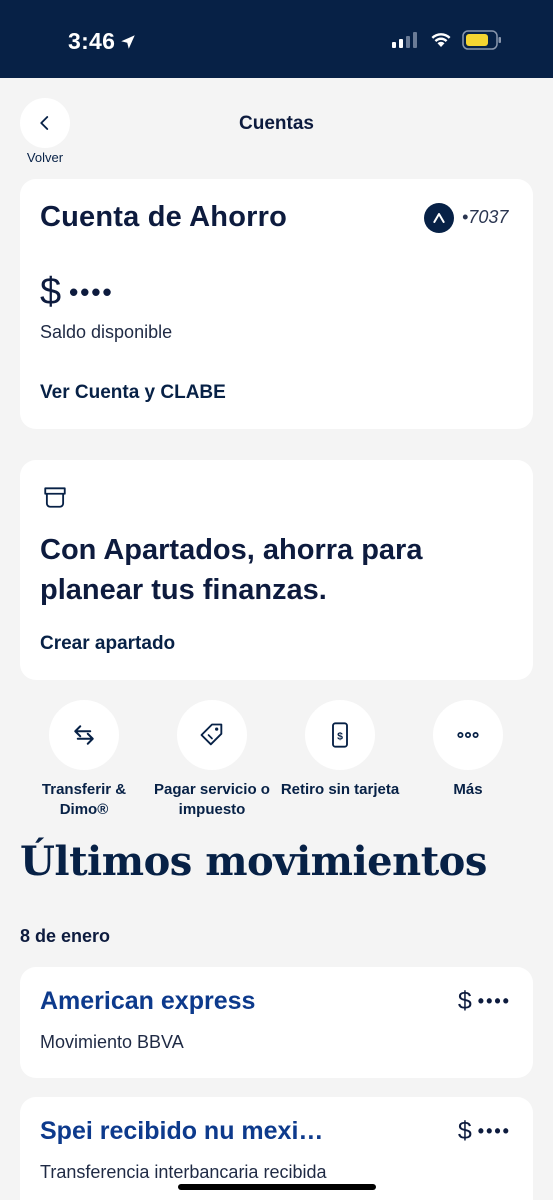 This screenshot has width=553, height=1200. What do you see at coordinates (45, 157) in the screenshot?
I see `back-label: Volver` at bounding box center [45, 157].